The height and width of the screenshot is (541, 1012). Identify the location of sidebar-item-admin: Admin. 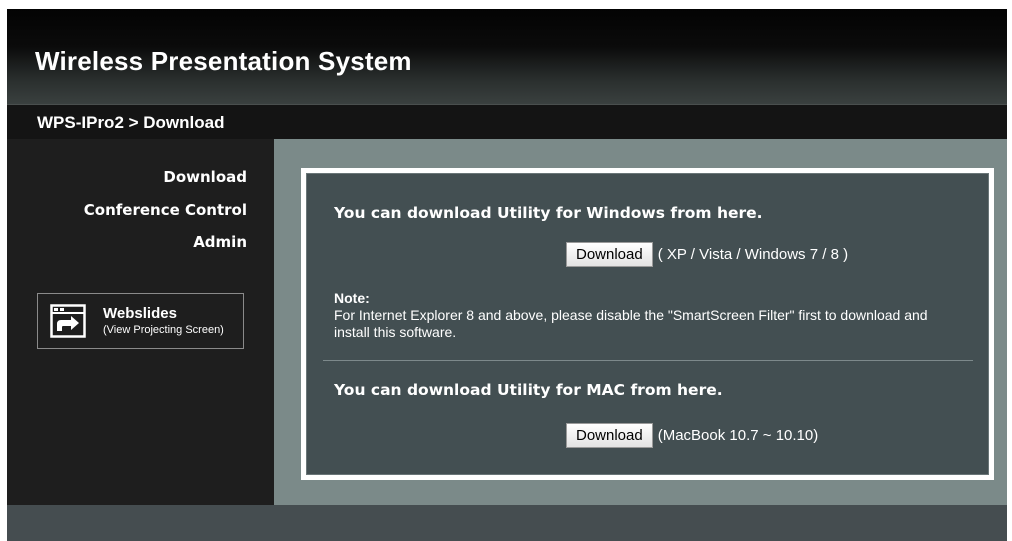
(220, 242).